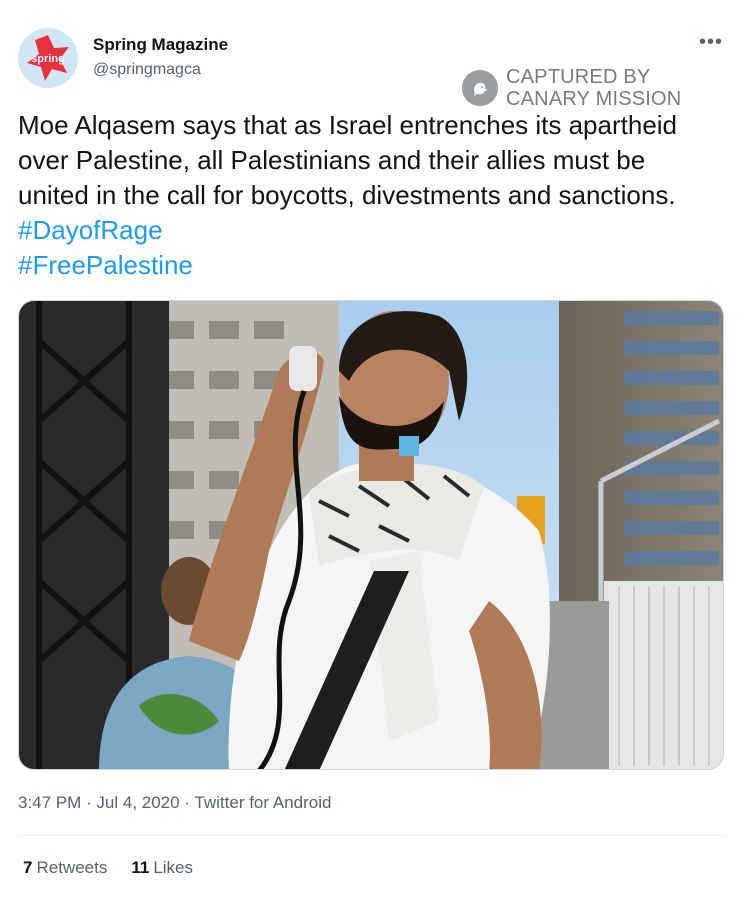  Describe the element at coordinates (90, 230) in the screenshot. I see `hashtag-dayofrage: #DayofRage` at that location.